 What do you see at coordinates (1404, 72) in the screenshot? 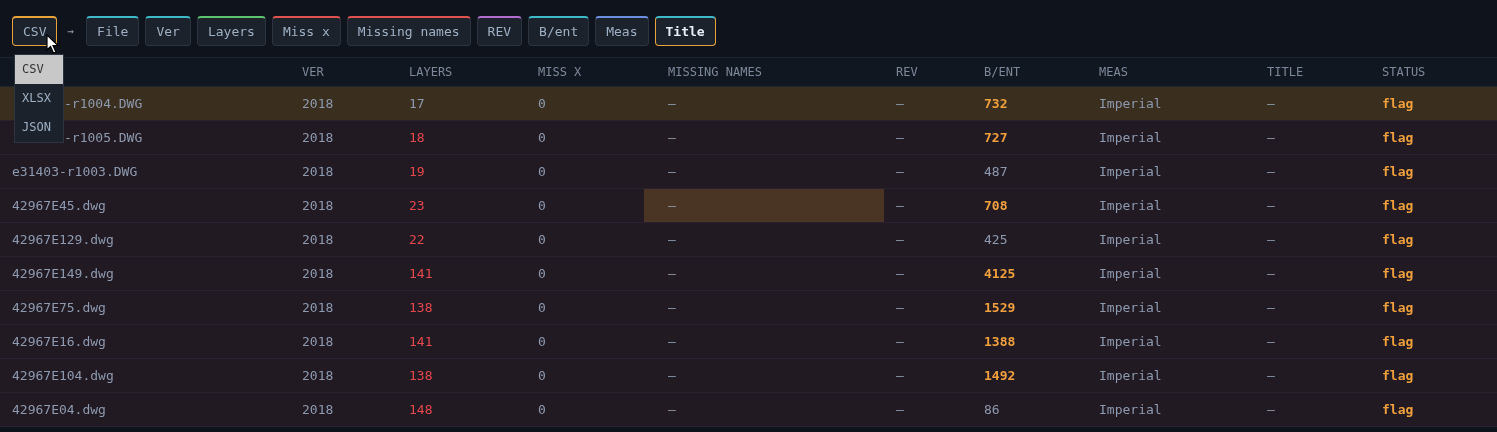
I see `column-header: STATUS` at bounding box center [1404, 72].